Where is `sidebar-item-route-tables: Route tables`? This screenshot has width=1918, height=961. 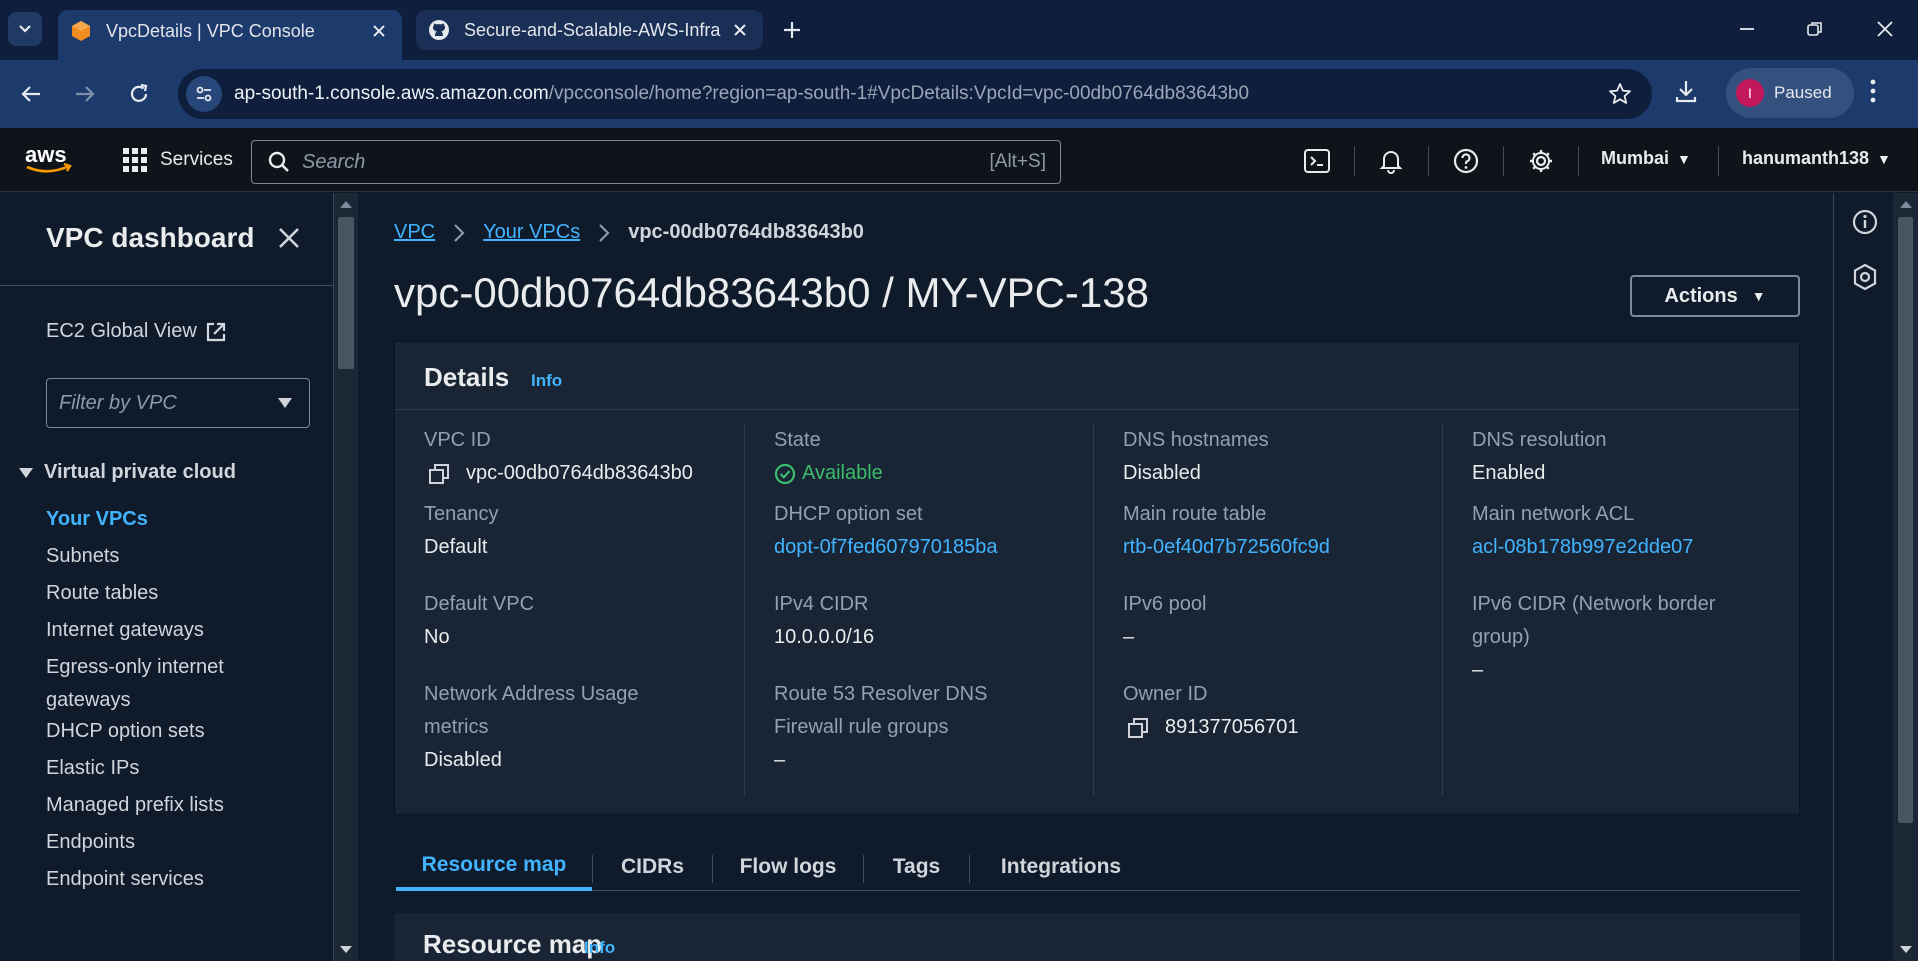
sidebar-item-route-tables: Route tables is located at coordinates (166, 593).